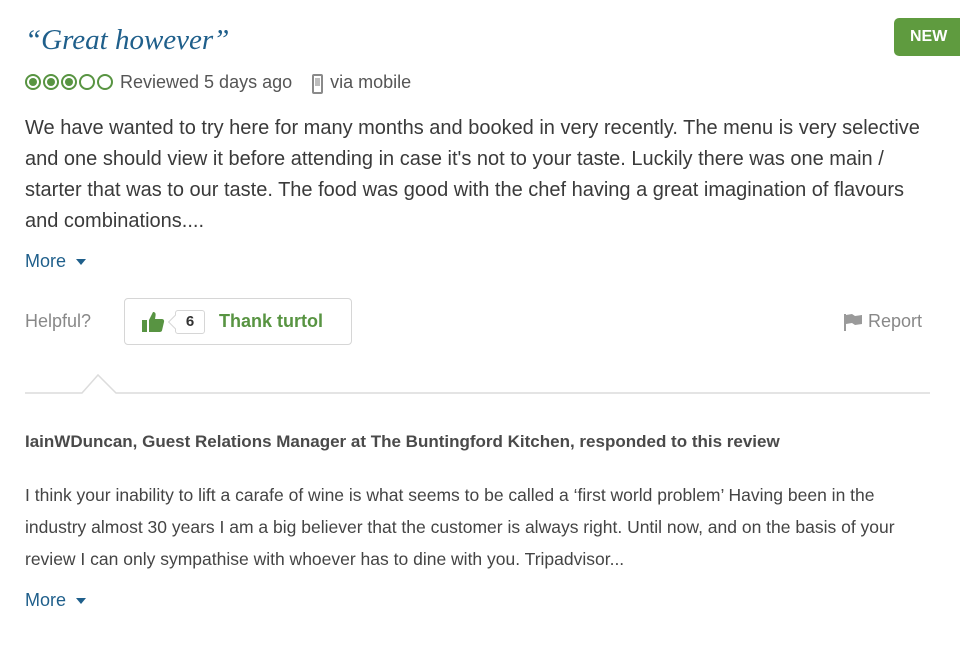 The width and height of the screenshot is (960, 663). Describe the element at coordinates (895, 321) in the screenshot. I see `report-label: Report` at that location.